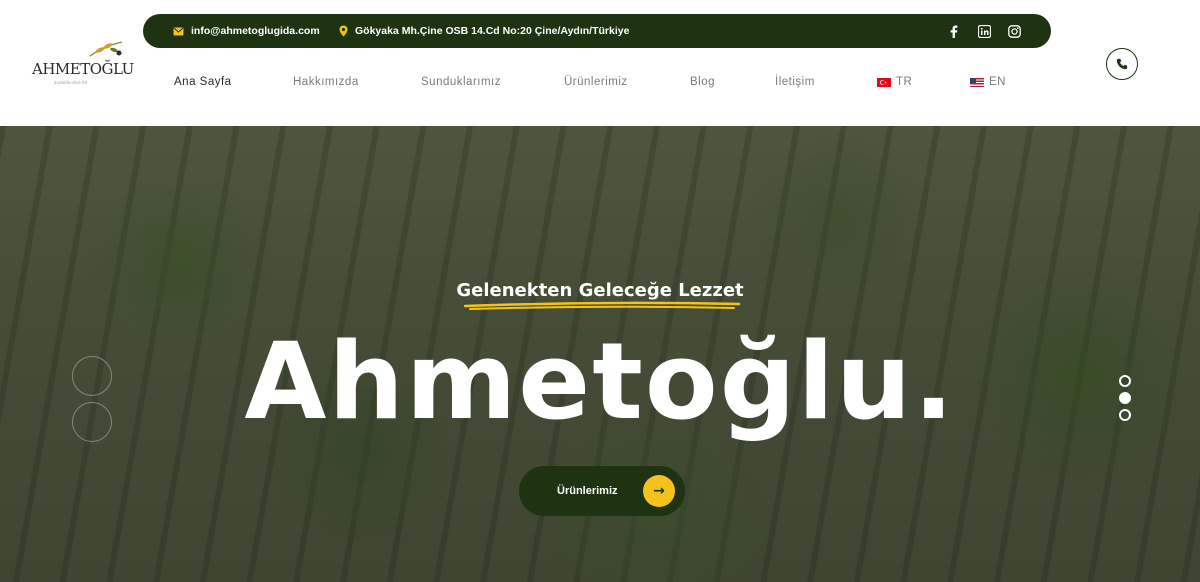  Describe the element at coordinates (977, 82) in the screenshot. I see `usa-flag-icon` at that location.